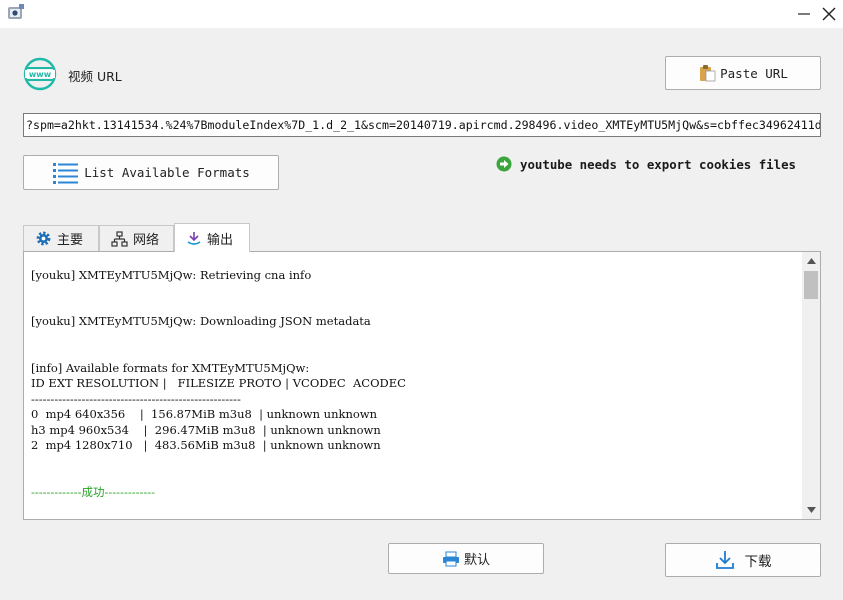  I want to click on log-line: -------------成功-------------, so click(93, 491).